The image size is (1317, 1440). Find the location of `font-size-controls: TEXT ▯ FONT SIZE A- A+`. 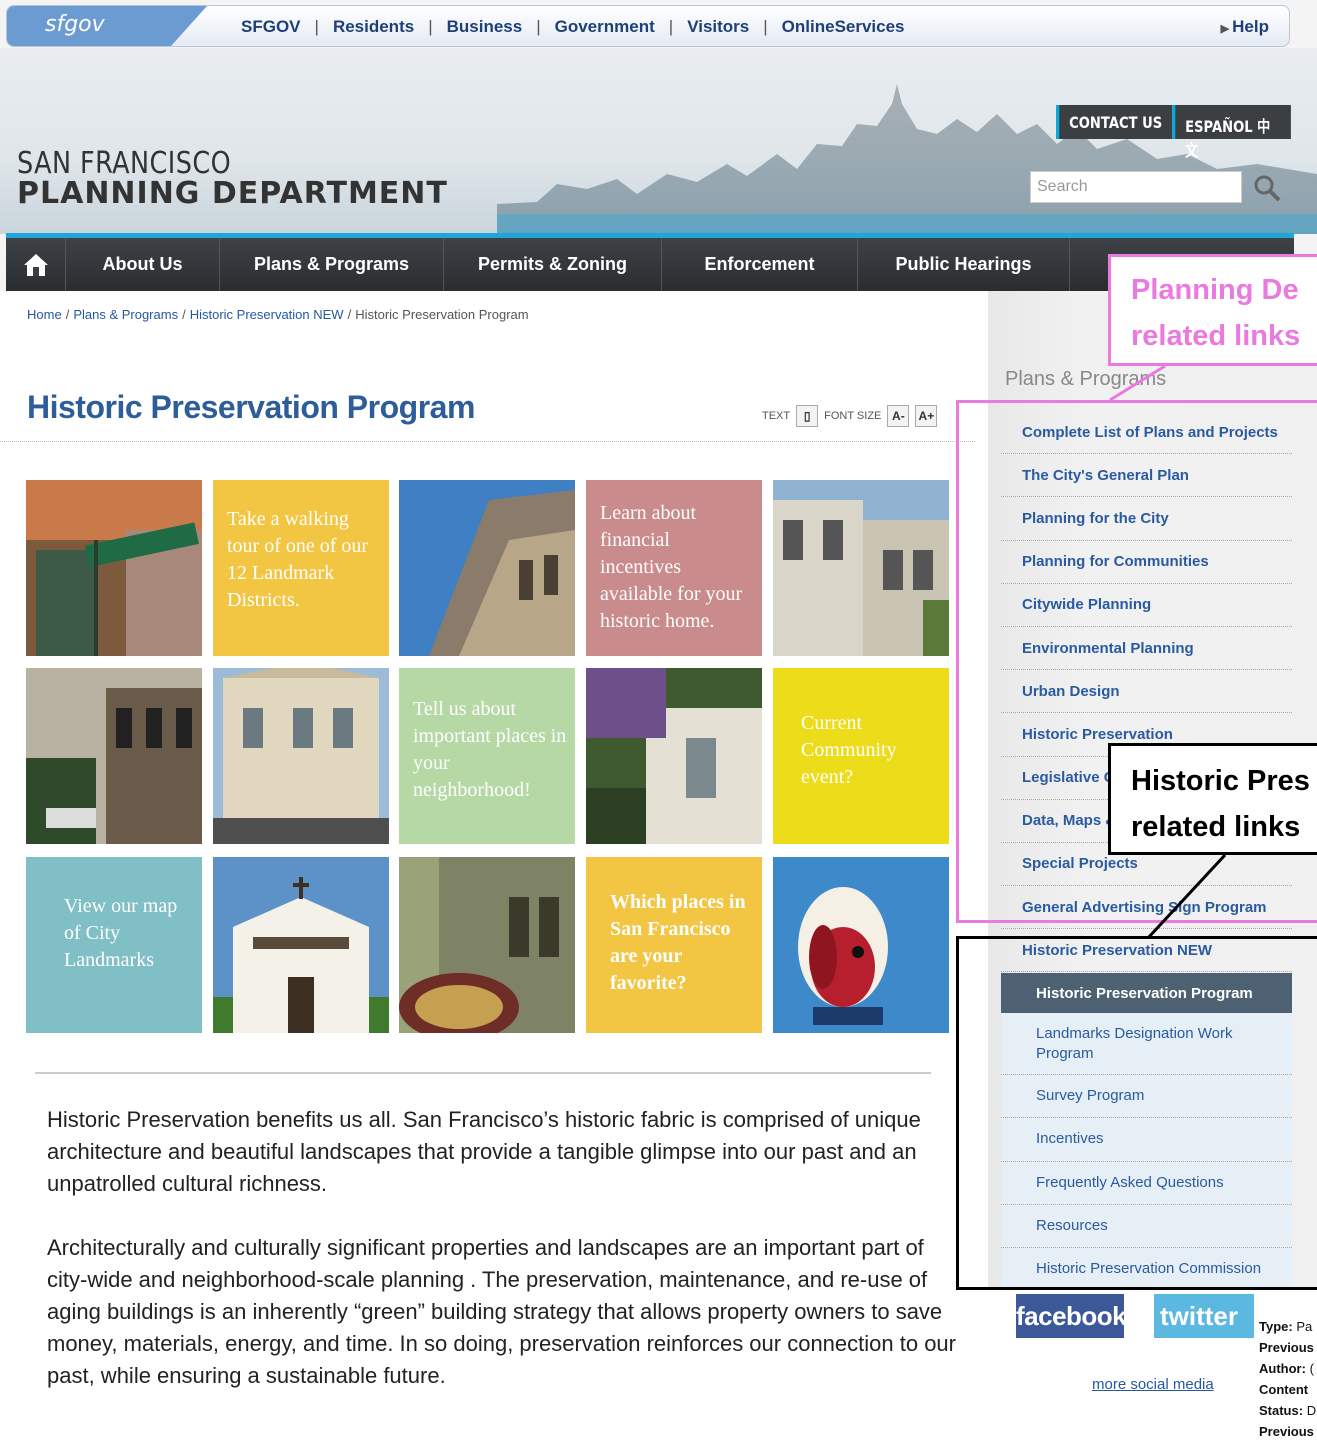

font-size-controls: TEXT ▯ FONT SIZE A- A+ is located at coordinates (852, 416).